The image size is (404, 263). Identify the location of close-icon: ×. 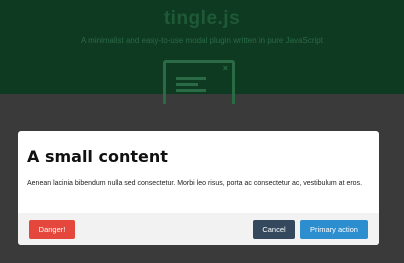
(225, 68).